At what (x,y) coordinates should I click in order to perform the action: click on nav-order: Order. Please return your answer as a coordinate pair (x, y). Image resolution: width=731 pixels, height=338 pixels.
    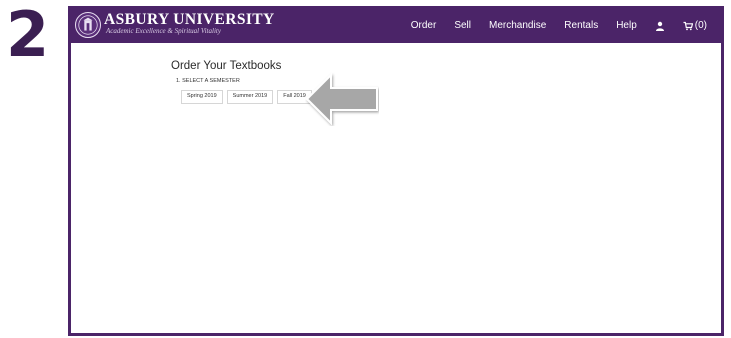
    Looking at the image, I should click on (424, 26).